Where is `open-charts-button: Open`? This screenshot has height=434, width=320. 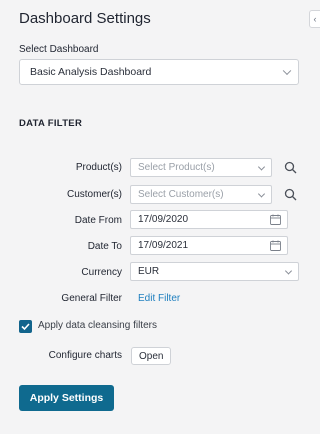 open-charts-button: Open is located at coordinates (151, 356).